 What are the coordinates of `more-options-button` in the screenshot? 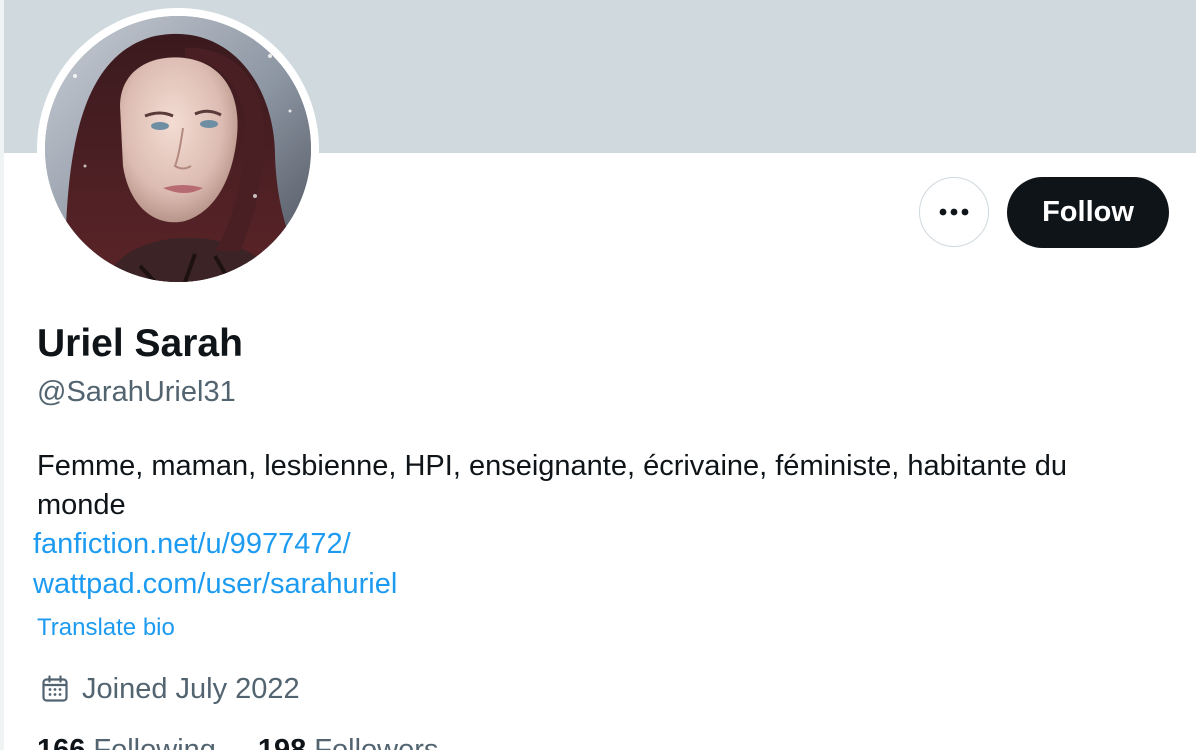 It's located at (954, 212).